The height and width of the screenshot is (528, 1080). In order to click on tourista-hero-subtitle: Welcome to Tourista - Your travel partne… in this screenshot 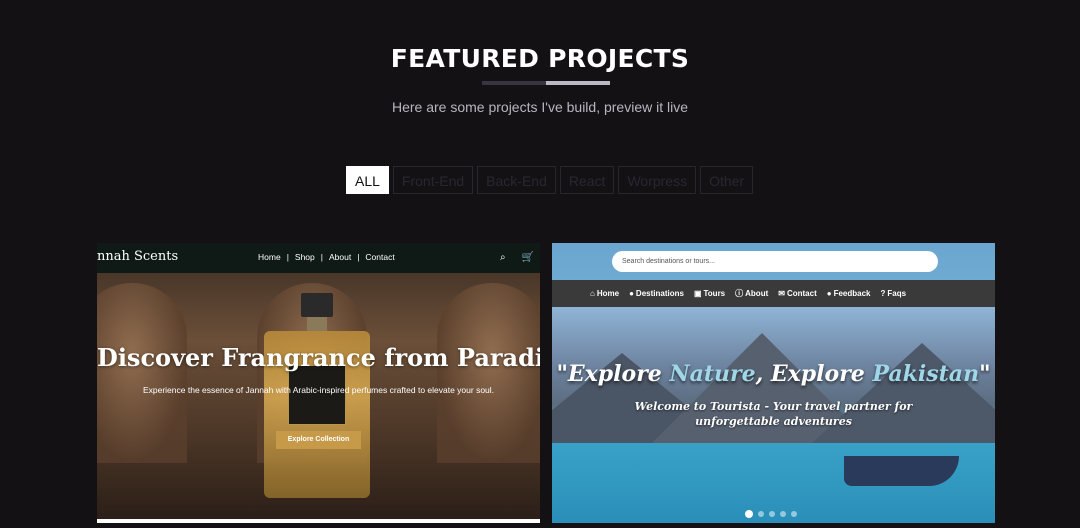, I will do `click(773, 414)`.